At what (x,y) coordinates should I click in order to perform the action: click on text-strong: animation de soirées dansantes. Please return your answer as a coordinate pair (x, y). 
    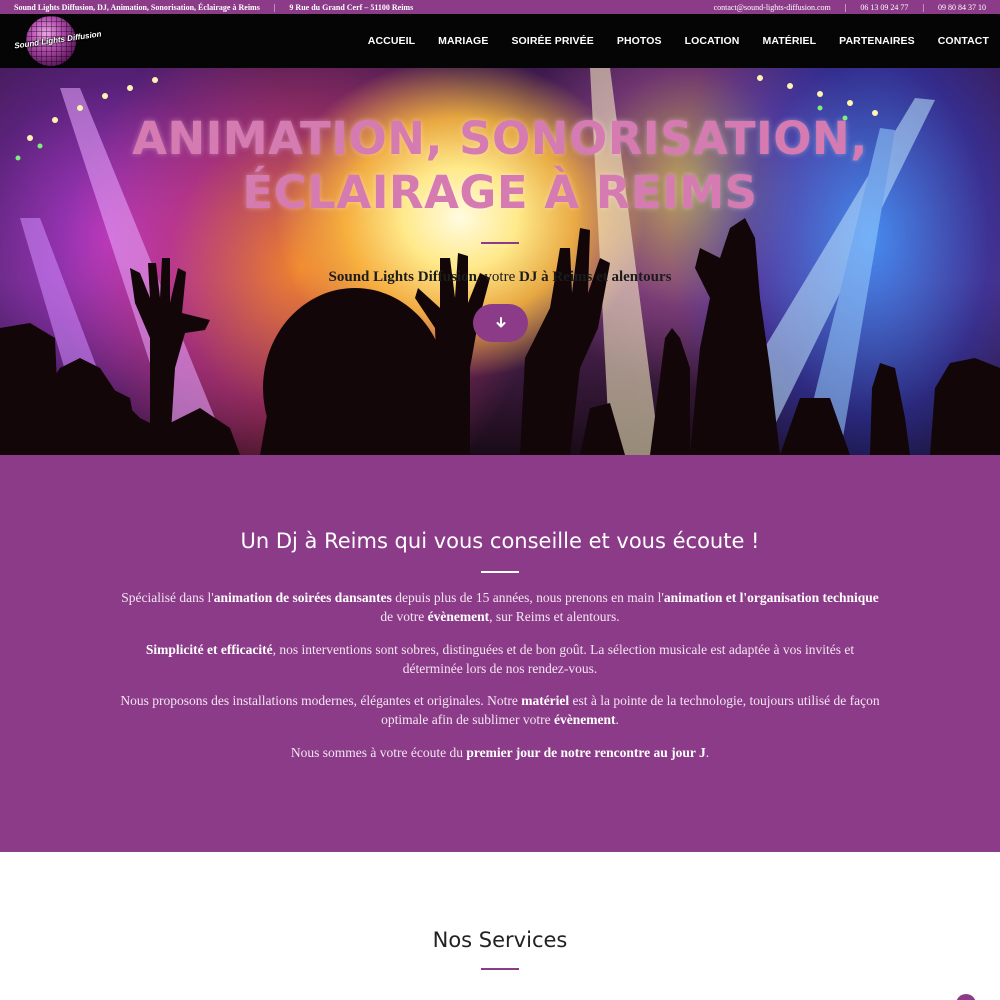
    Looking at the image, I should click on (302, 597).